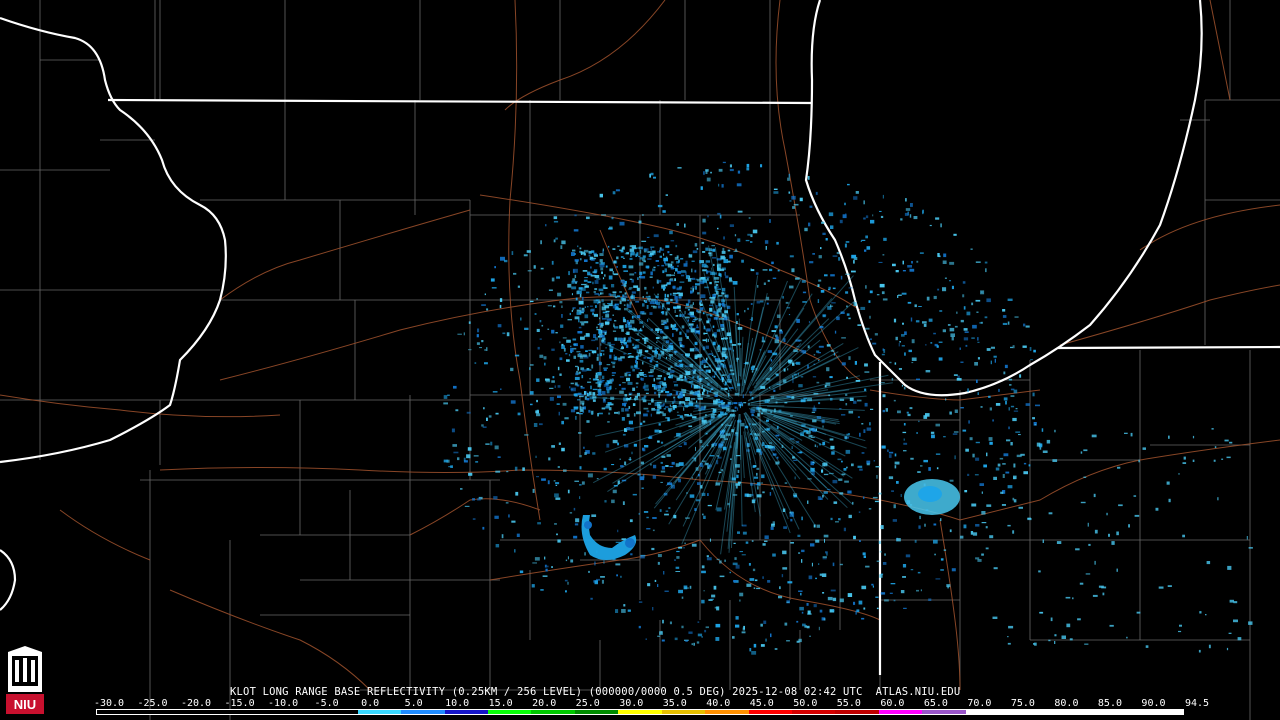 Image resolution: width=1280 pixels, height=720 pixels. I want to click on colorbar-tick-label: 85.0, so click(1109, 703).